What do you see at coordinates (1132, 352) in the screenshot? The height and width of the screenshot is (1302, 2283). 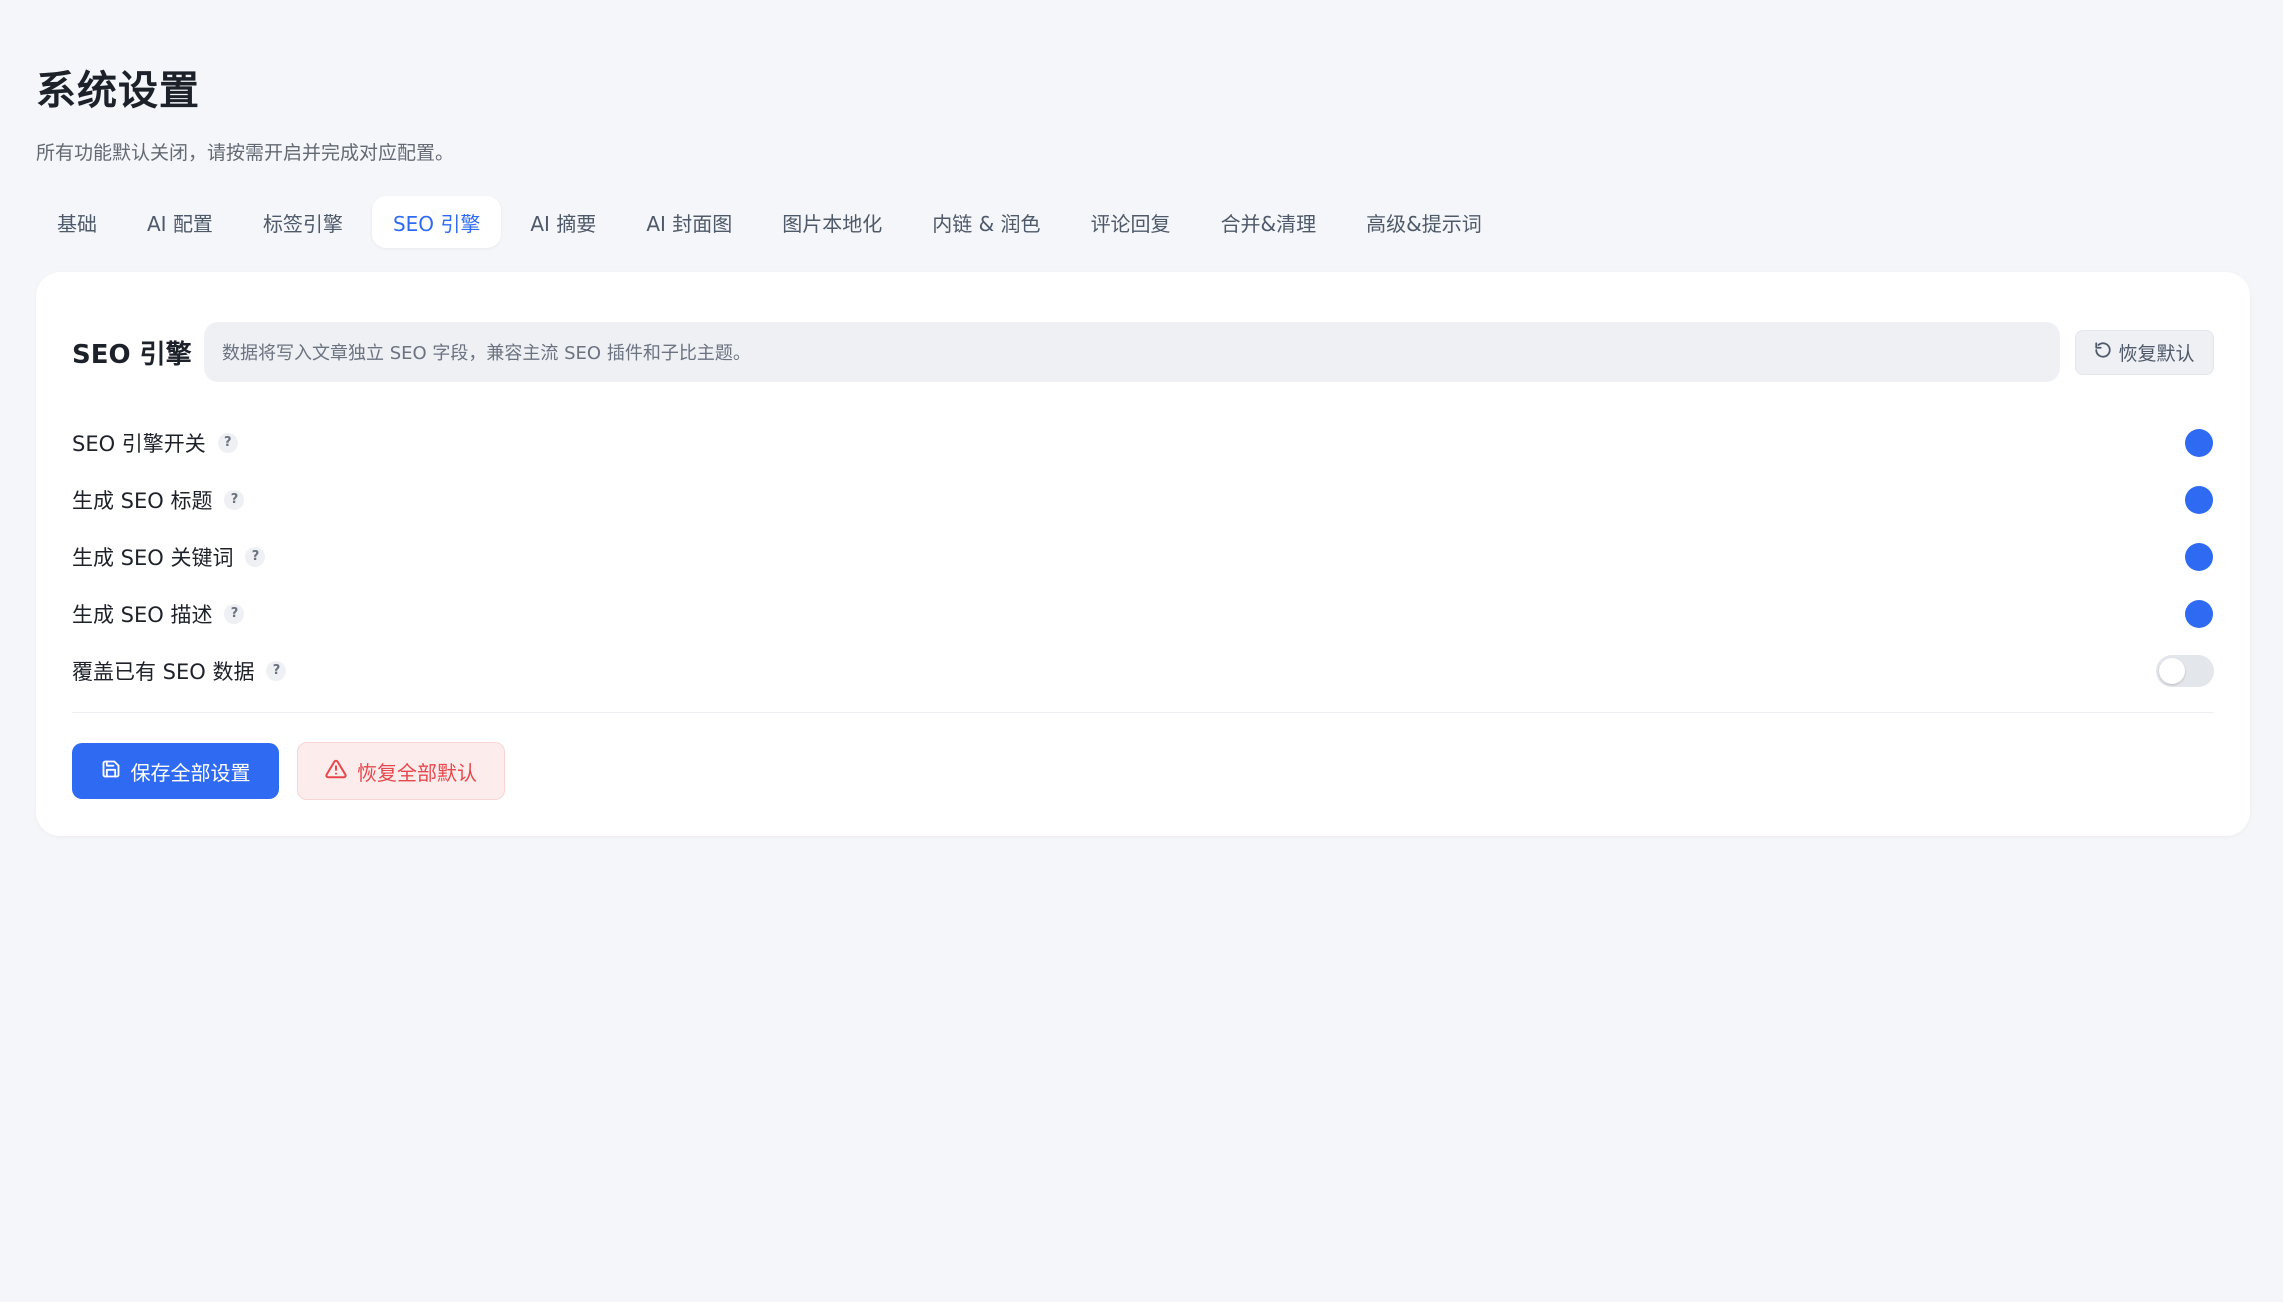 I see `info-notice: 数据将写入文章独立 SEO 字段，兼容主流 SEO 插件和子比主题。` at bounding box center [1132, 352].